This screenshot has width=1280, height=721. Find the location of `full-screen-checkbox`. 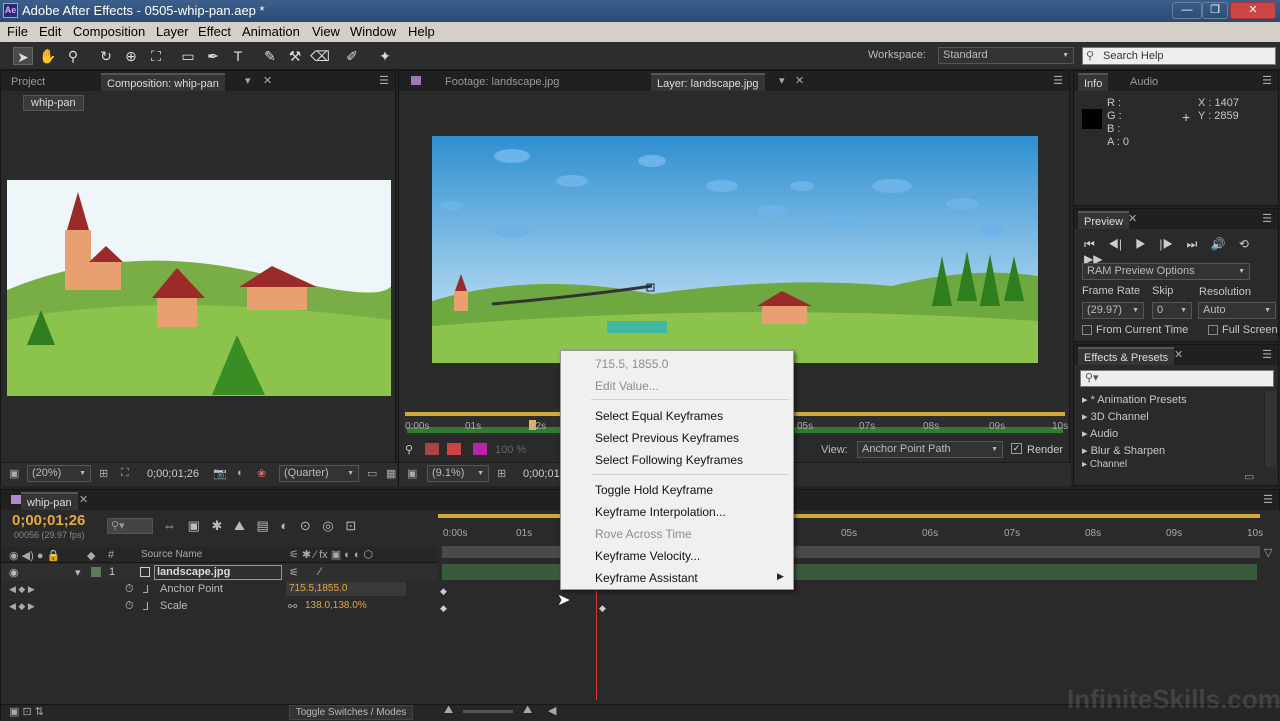

full-screen-checkbox is located at coordinates (1213, 330).